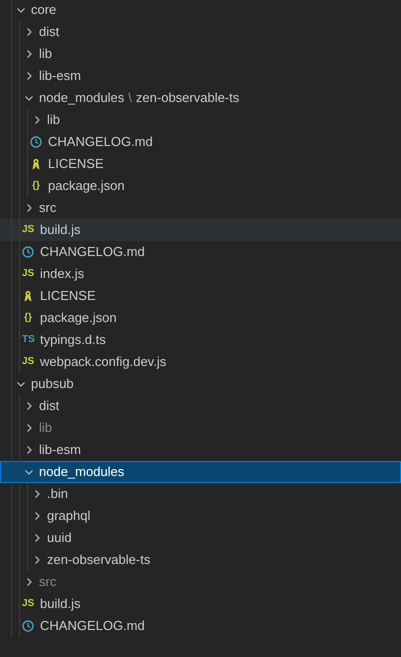 The width and height of the screenshot is (401, 657). Describe the element at coordinates (200, 560) in the screenshot. I see `tree-item: zen-observable-ts` at that location.